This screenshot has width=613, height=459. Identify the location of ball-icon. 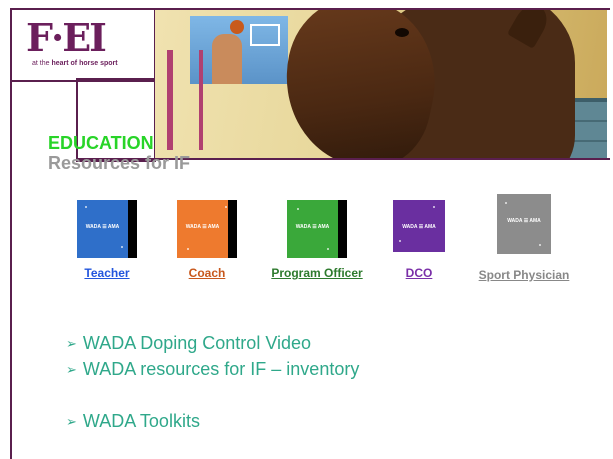
(237, 27).